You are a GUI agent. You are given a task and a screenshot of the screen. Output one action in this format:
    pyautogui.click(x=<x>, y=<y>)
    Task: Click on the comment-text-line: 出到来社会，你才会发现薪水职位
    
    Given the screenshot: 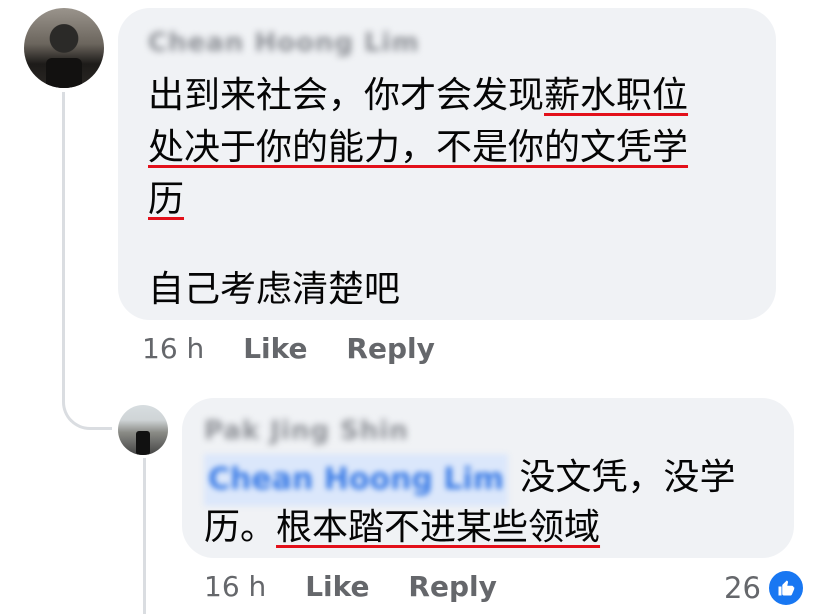 What is the action you would take?
    pyautogui.click(x=418, y=96)
    